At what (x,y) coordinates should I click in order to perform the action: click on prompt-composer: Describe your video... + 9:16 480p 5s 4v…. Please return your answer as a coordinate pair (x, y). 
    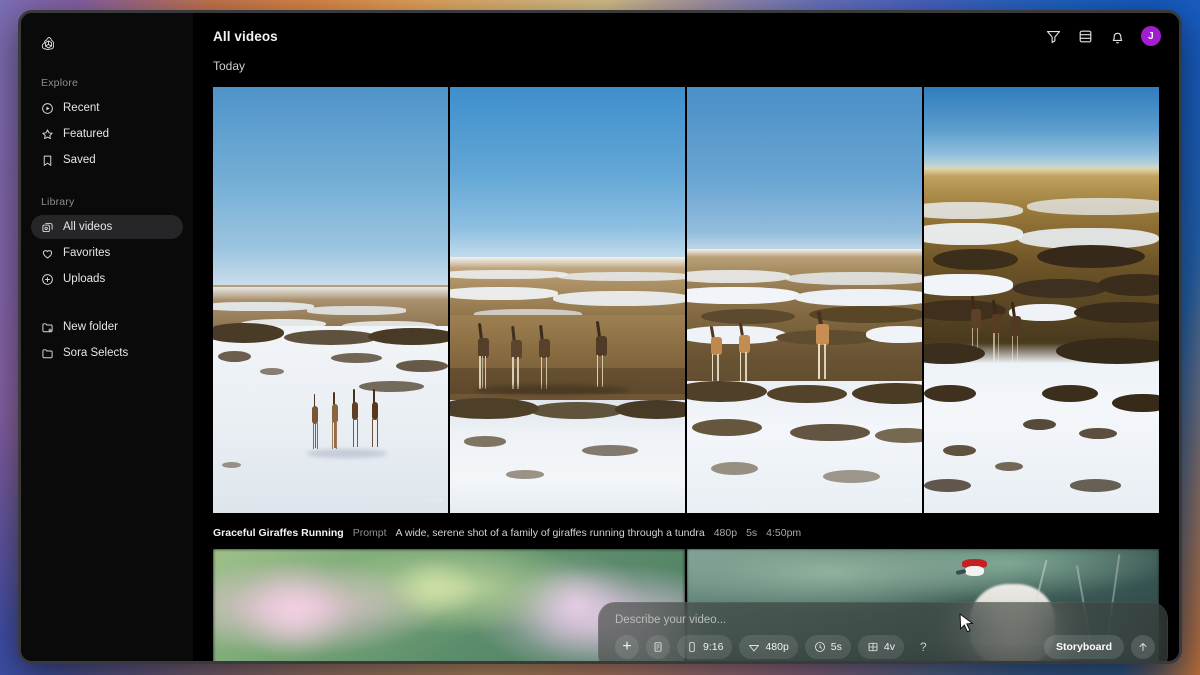
    Looking at the image, I should click on (883, 631).